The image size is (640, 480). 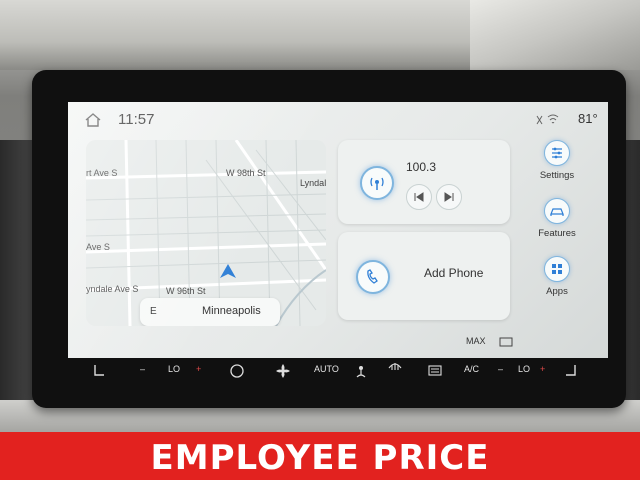 I want to click on radio-tile: 100.3, so click(x=424, y=182).